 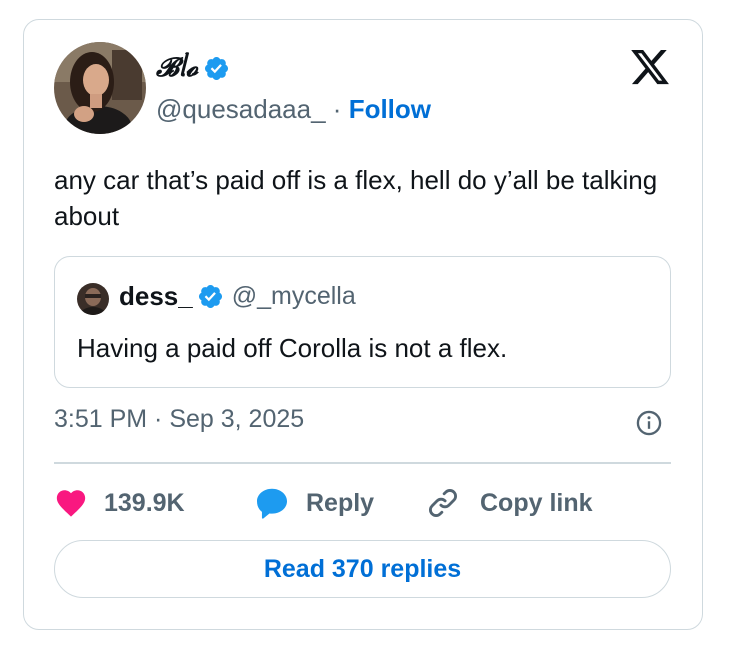 I want to click on divider, so click(x=362, y=463).